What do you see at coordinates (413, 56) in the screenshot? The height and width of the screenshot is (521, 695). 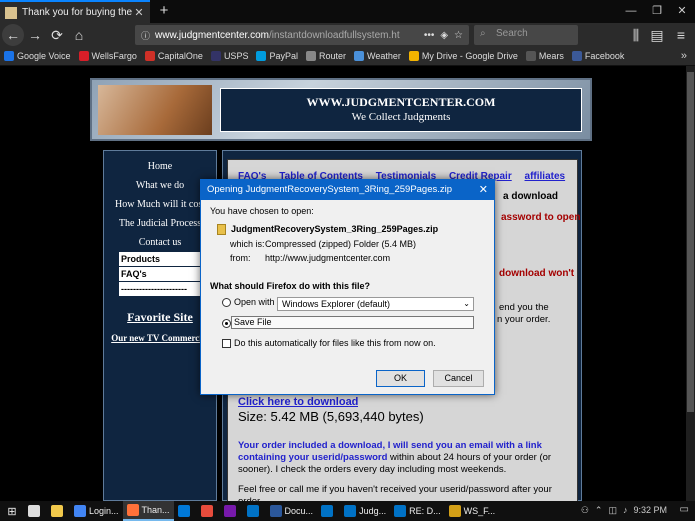 I see `google-drive-icon` at bounding box center [413, 56].